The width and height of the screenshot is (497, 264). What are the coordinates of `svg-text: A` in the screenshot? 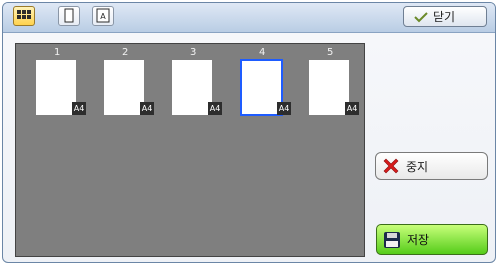 It's located at (103, 16).